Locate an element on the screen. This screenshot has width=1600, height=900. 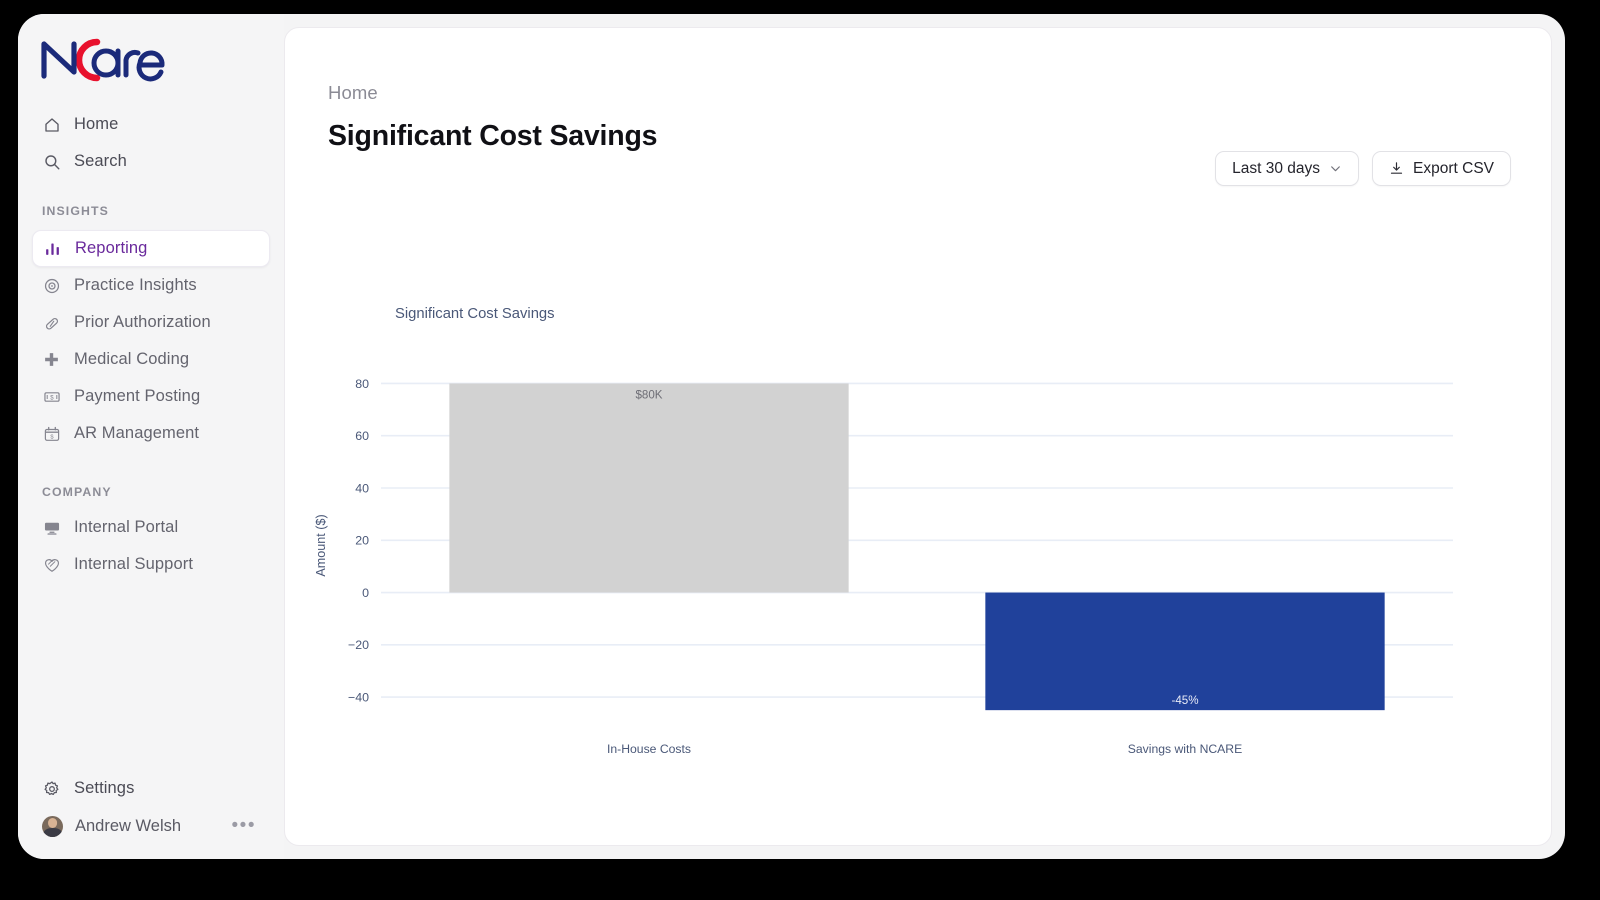
sidebar-item-label: Home is located at coordinates (96, 124).